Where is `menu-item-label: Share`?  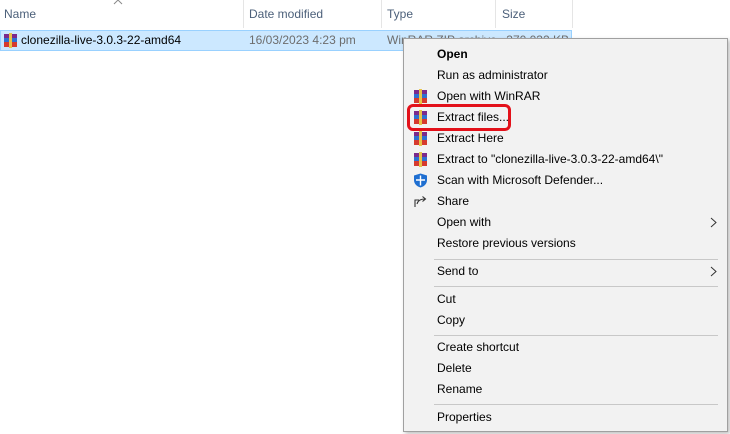
menu-item-label: Share is located at coordinates (453, 201).